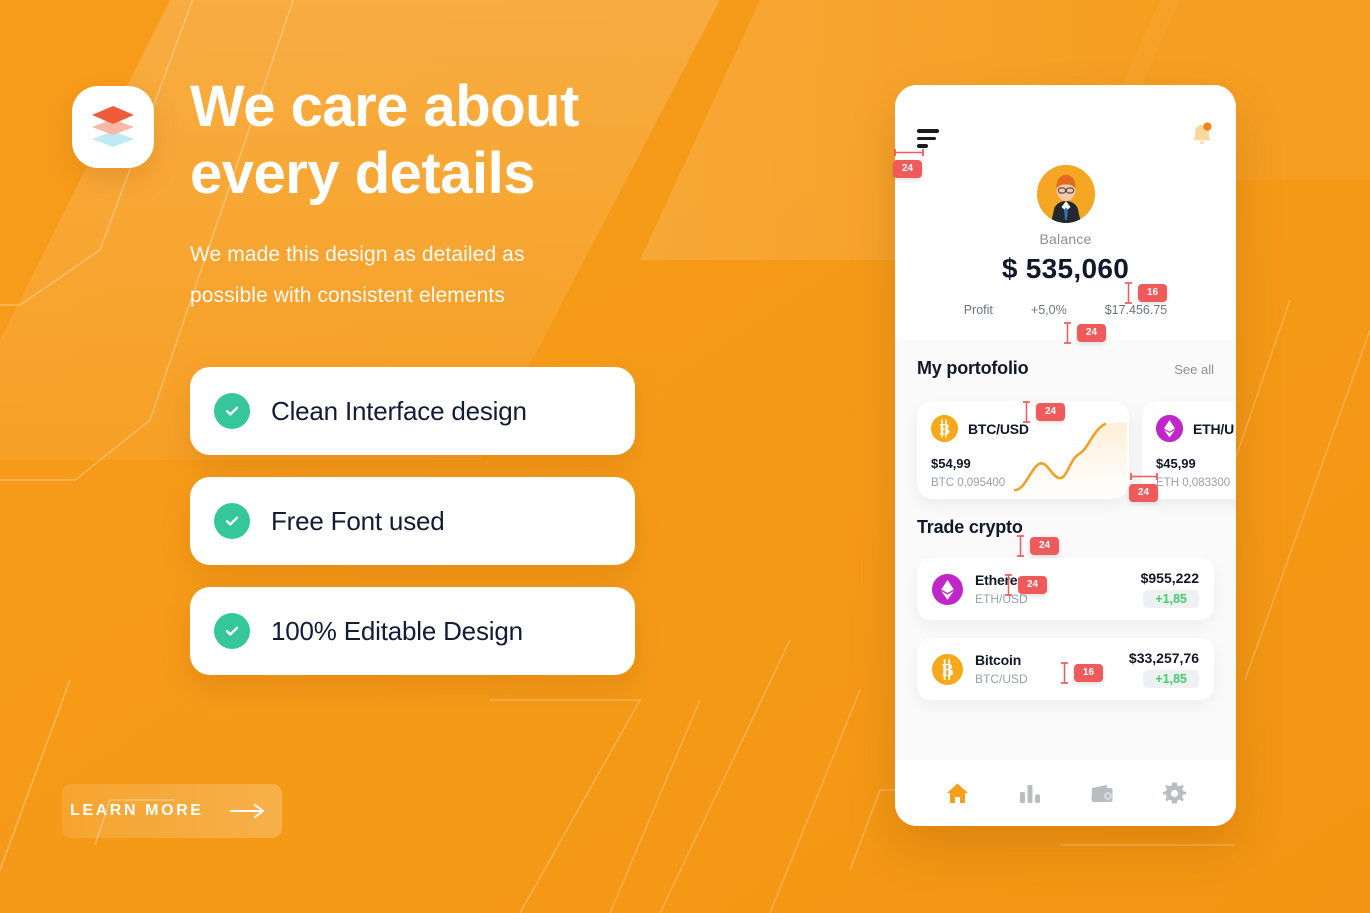 The image size is (1370, 913). I want to click on user-avatar, so click(1065, 194).